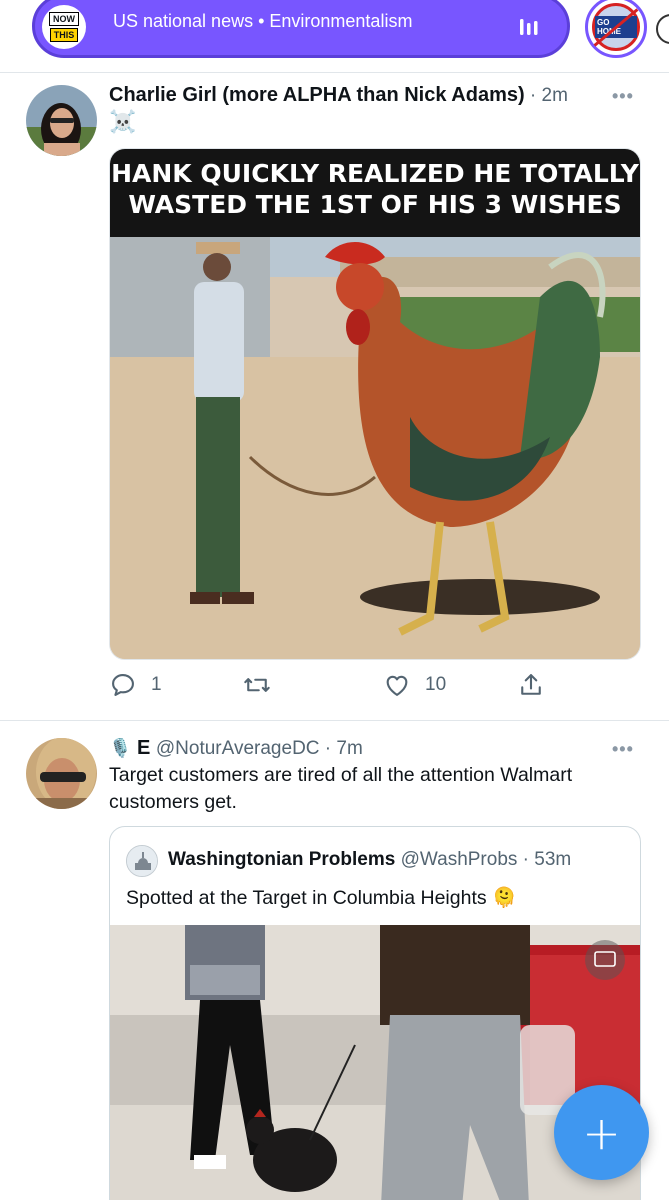 The image size is (669, 1200). I want to click on reply-count: 1, so click(156, 684).